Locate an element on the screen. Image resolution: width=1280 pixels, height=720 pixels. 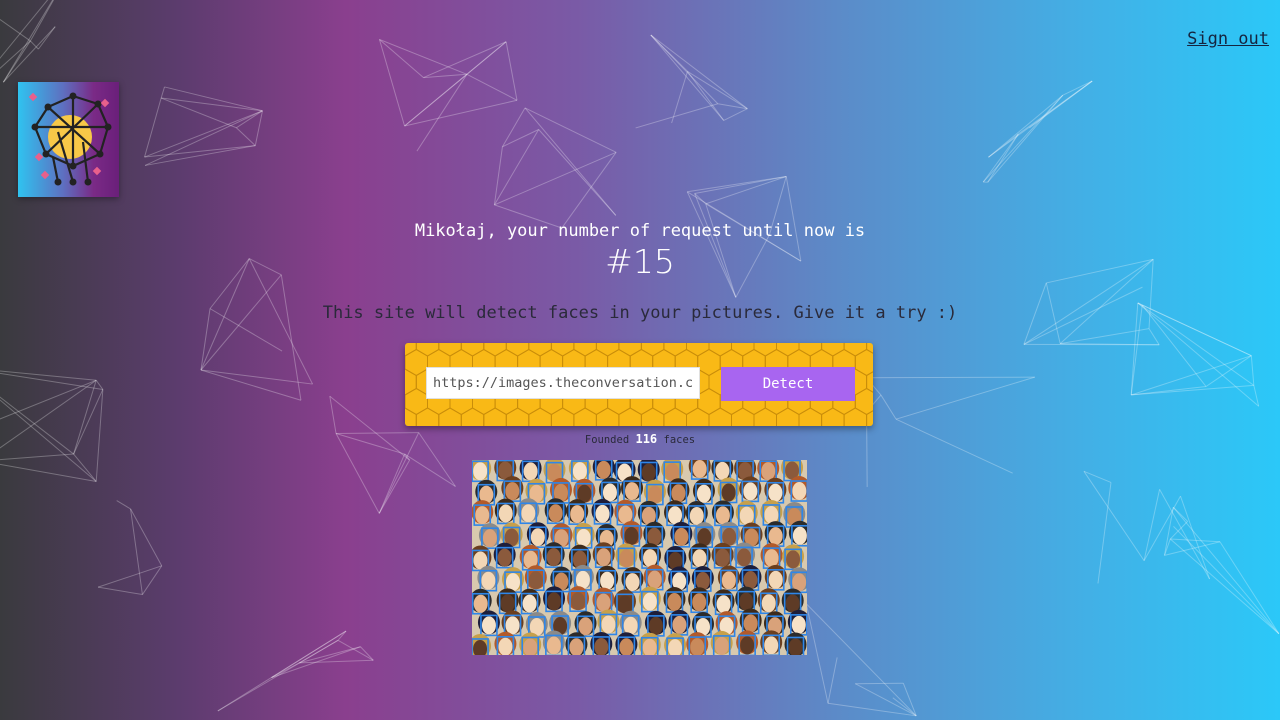
crowd-faces-image is located at coordinates (639, 557).